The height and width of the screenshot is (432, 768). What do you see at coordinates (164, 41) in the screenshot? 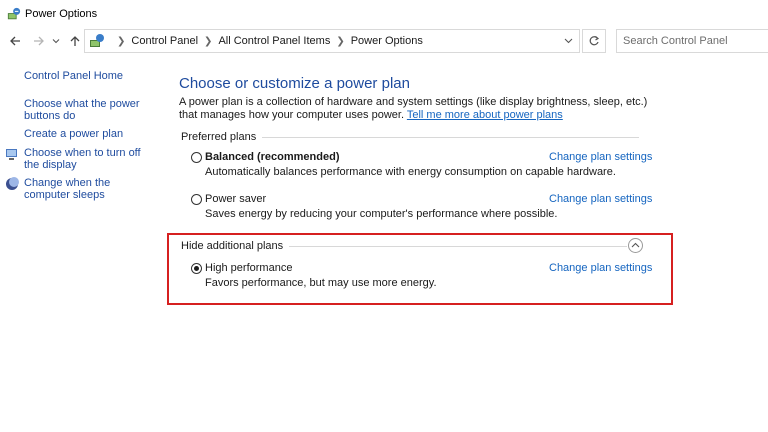
I see `breadcrumb-control-panel: Control Panel` at bounding box center [164, 41].